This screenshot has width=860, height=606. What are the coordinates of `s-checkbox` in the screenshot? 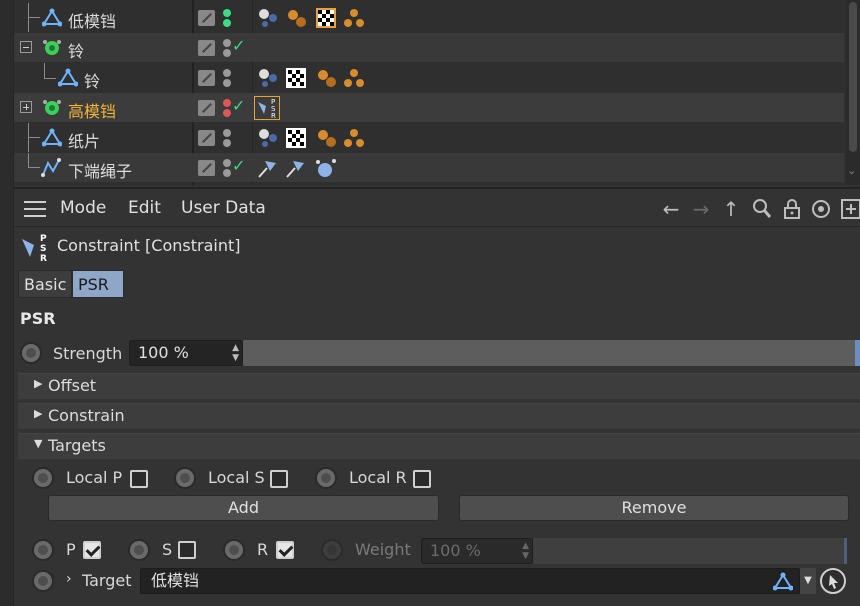 It's located at (187, 550).